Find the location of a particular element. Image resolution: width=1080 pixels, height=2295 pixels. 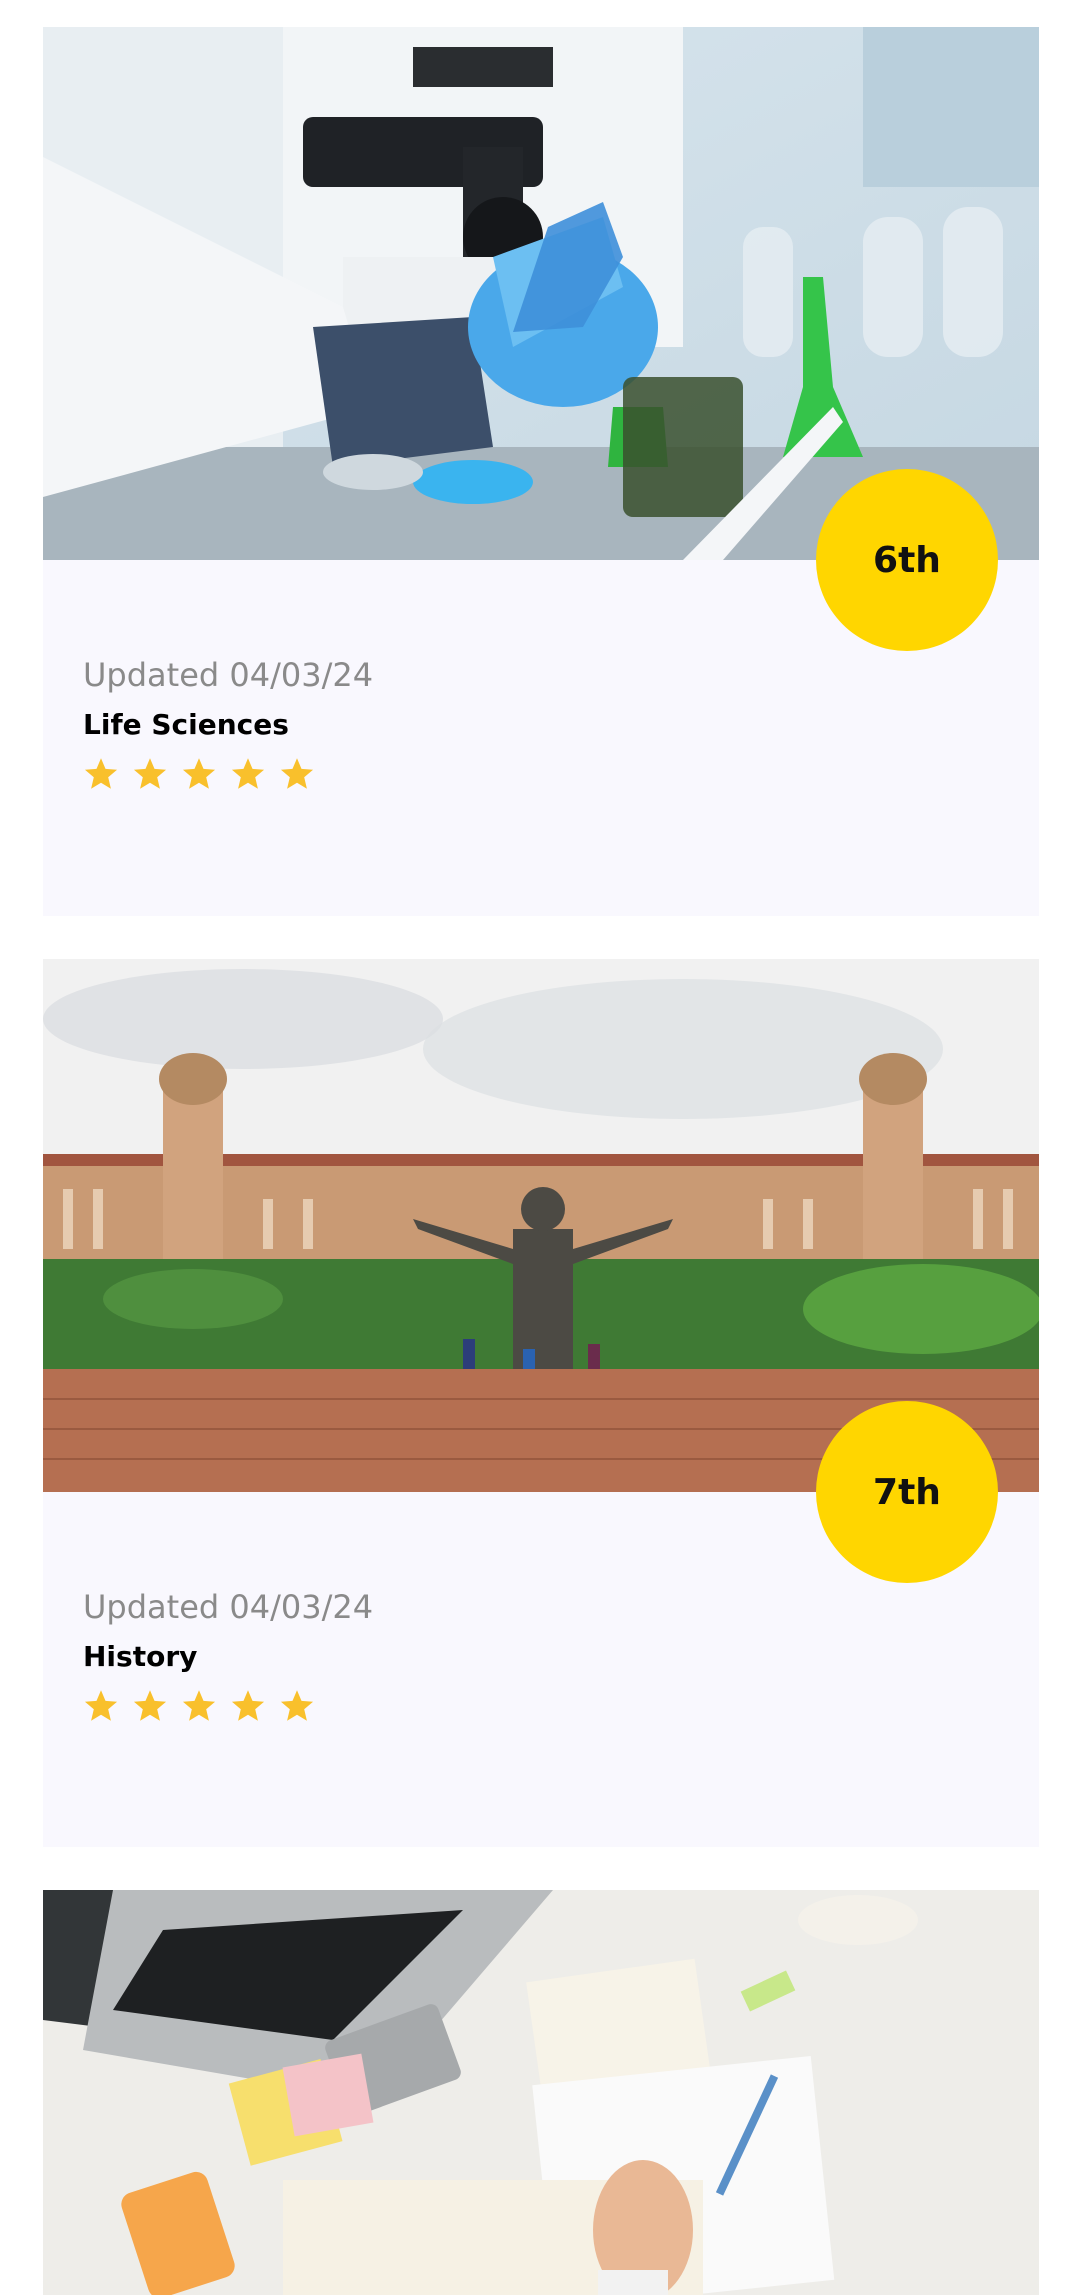

grade-badge: 7th is located at coordinates (907, 1492).